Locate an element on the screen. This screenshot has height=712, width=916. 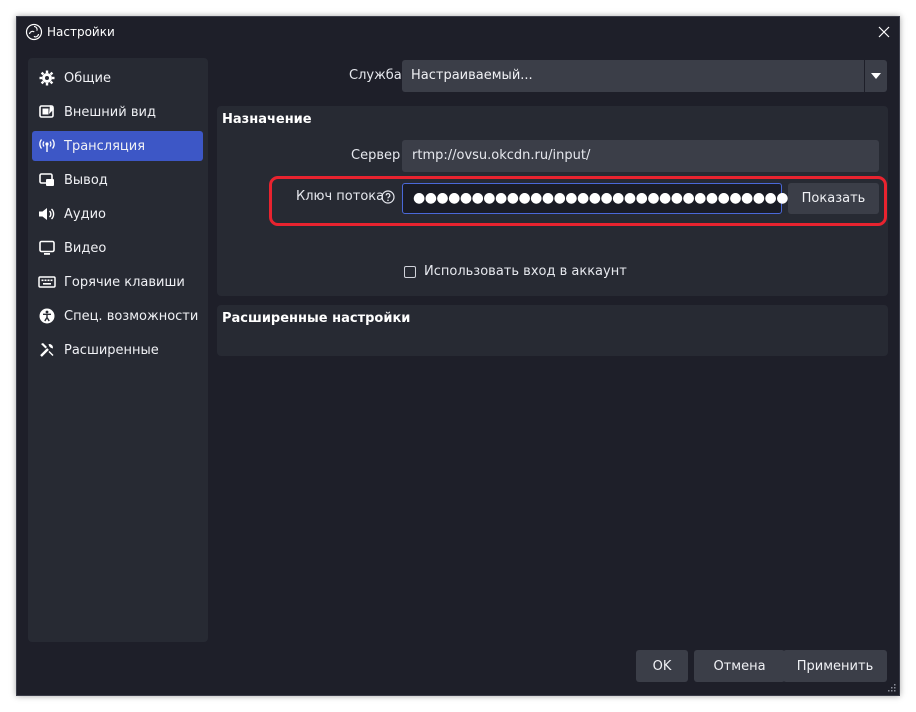
sidebar-item-label: Трансляция is located at coordinates (105, 146).